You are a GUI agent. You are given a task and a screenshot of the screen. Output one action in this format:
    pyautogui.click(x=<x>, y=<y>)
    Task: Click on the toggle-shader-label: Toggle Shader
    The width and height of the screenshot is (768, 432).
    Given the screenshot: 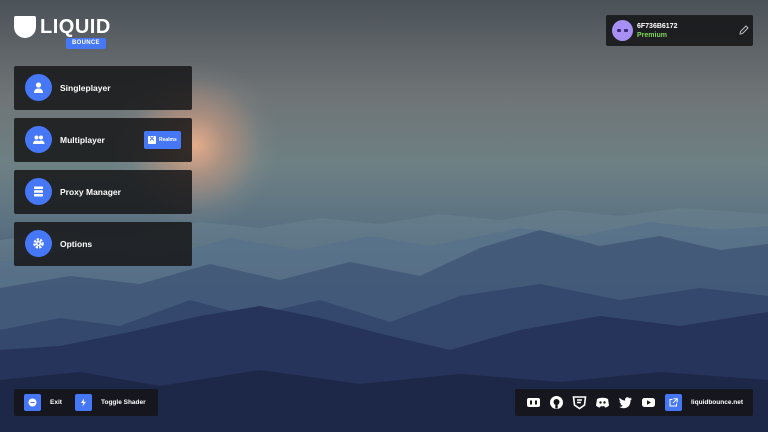 What is the action you would take?
    pyautogui.click(x=123, y=402)
    